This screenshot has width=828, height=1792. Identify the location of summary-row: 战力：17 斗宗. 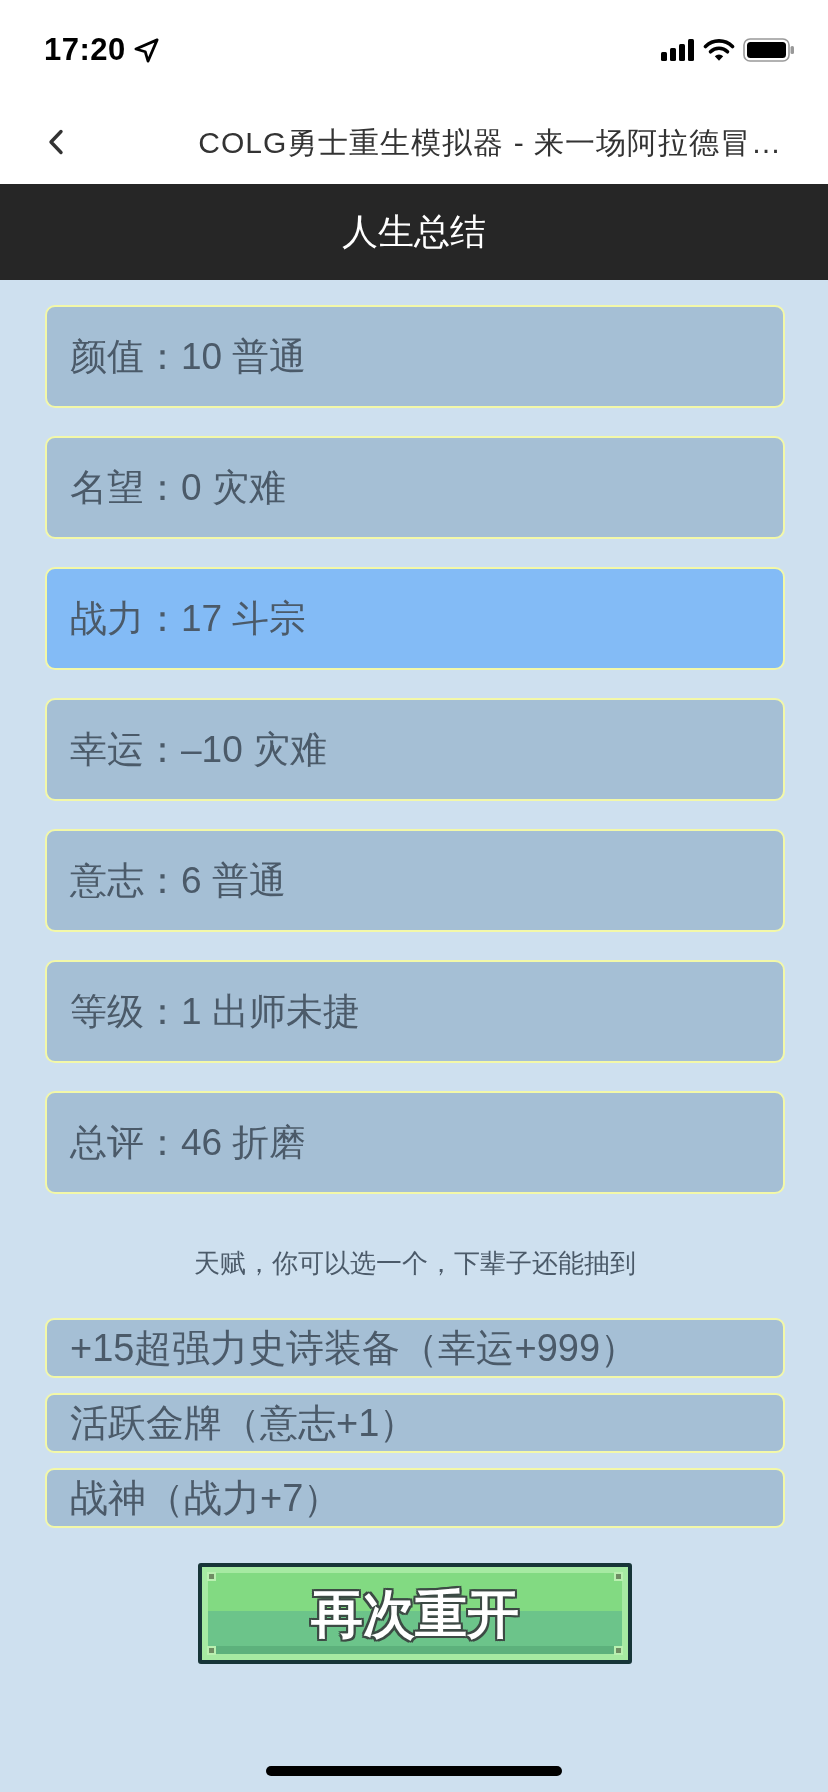
(415, 618).